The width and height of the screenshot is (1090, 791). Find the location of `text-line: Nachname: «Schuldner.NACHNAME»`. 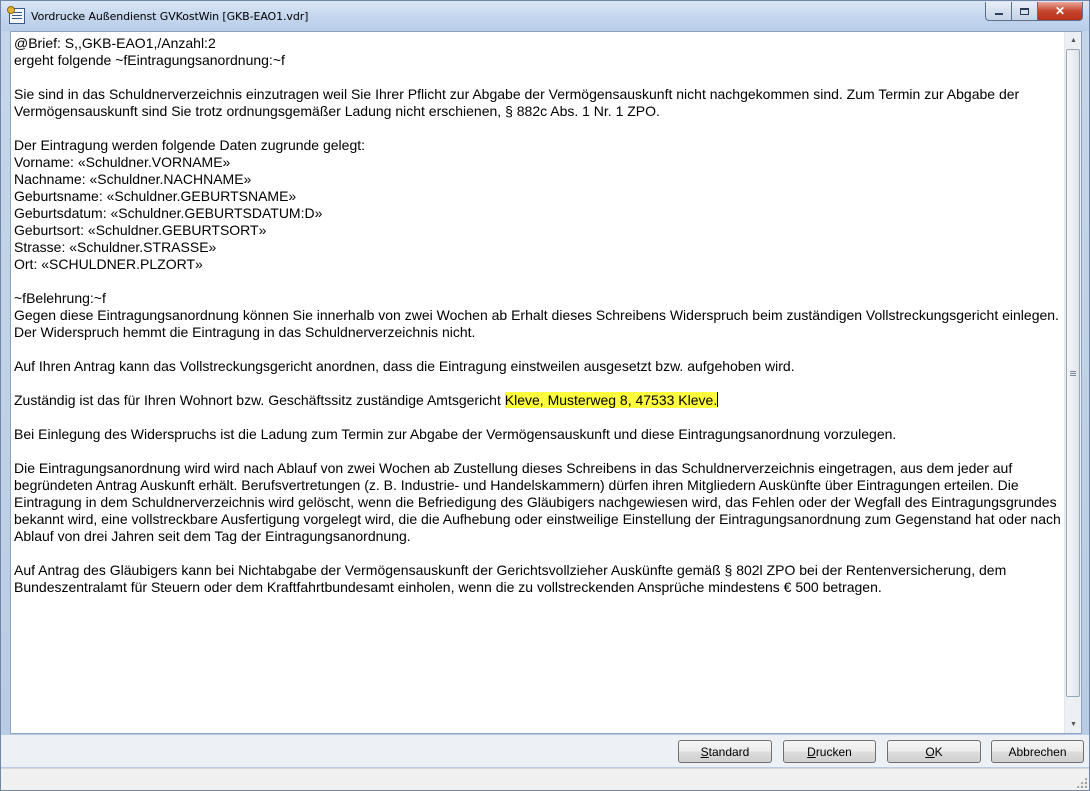

text-line: Nachname: «Schuldner.NACHNAME» is located at coordinates (133, 179).